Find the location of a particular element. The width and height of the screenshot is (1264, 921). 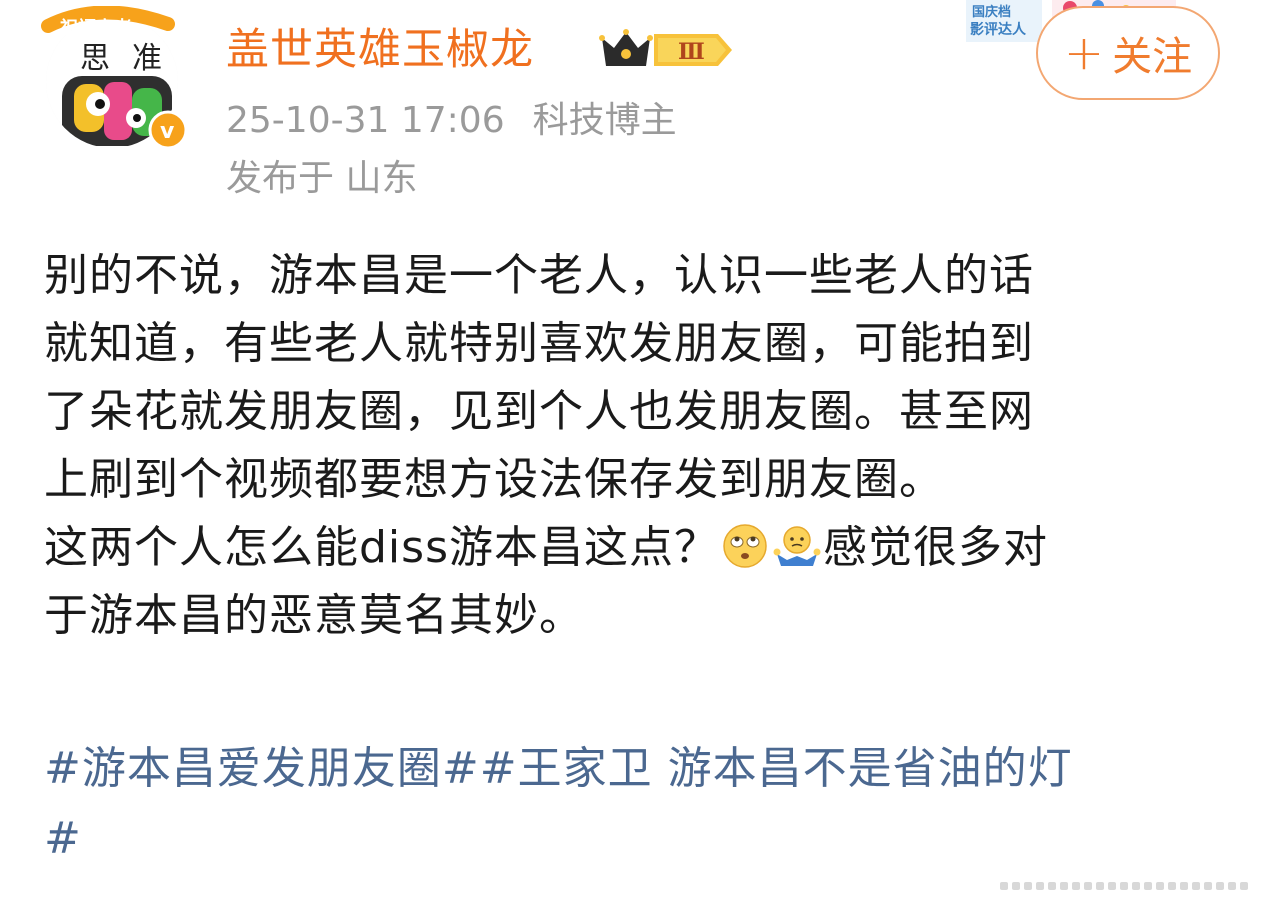

hashtag-link-2: #王家卫 游本昌不是省油的灯 is located at coordinates (776, 768).